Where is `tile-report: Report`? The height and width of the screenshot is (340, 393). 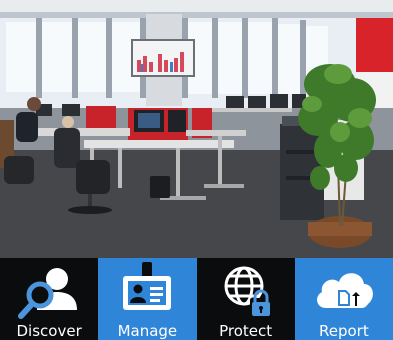
tile-report: Report is located at coordinates (343, 299).